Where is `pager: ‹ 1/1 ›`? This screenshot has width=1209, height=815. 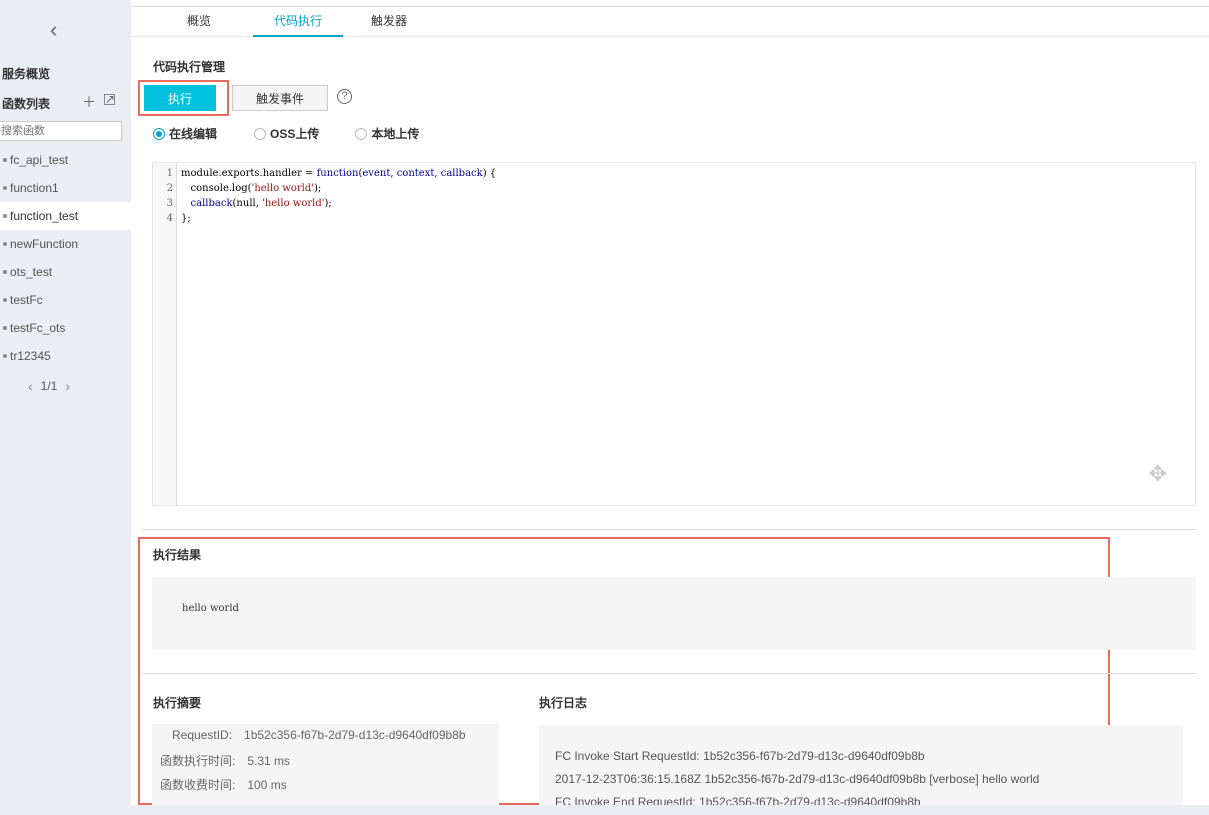
pager: ‹ 1/1 › is located at coordinates (49, 386).